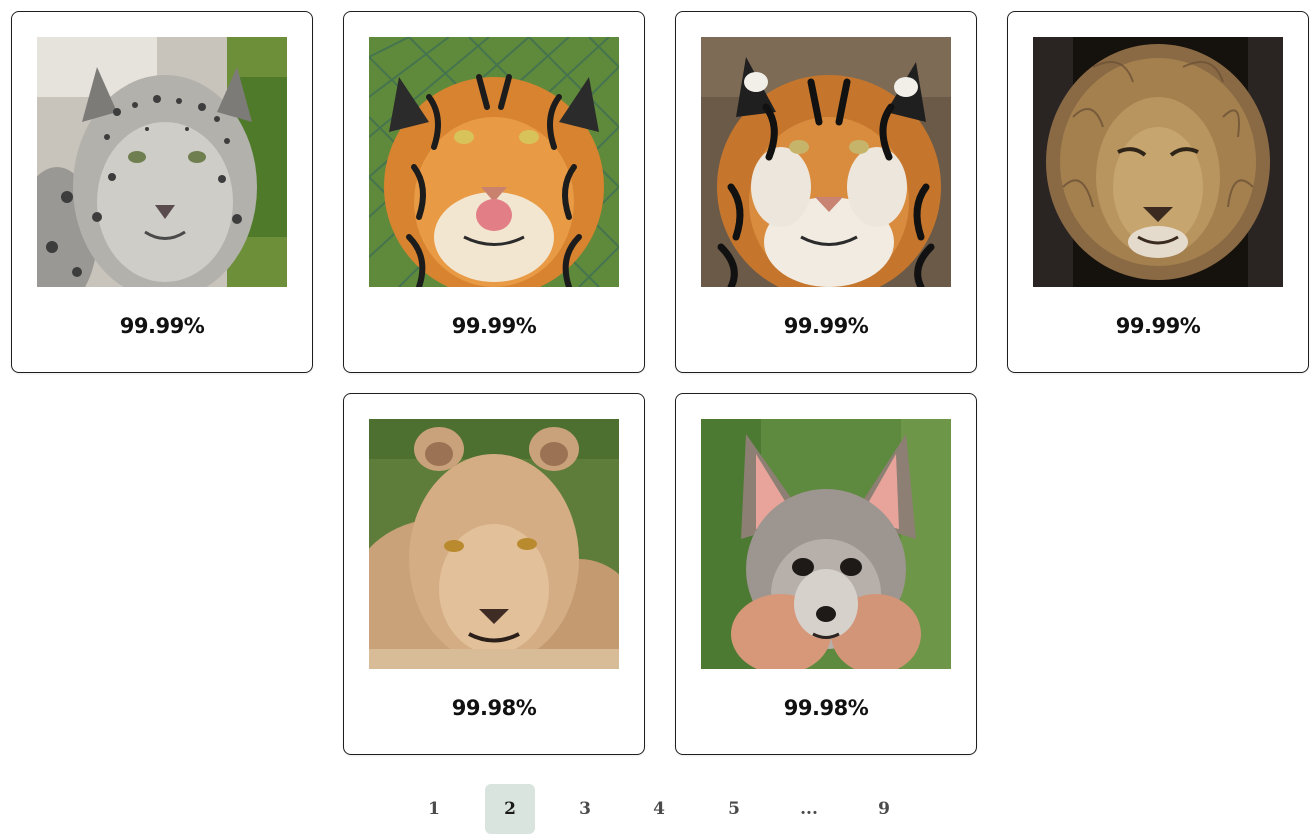  What do you see at coordinates (434, 809) in the screenshot?
I see `page-link-1: 1` at bounding box center [434, 809].